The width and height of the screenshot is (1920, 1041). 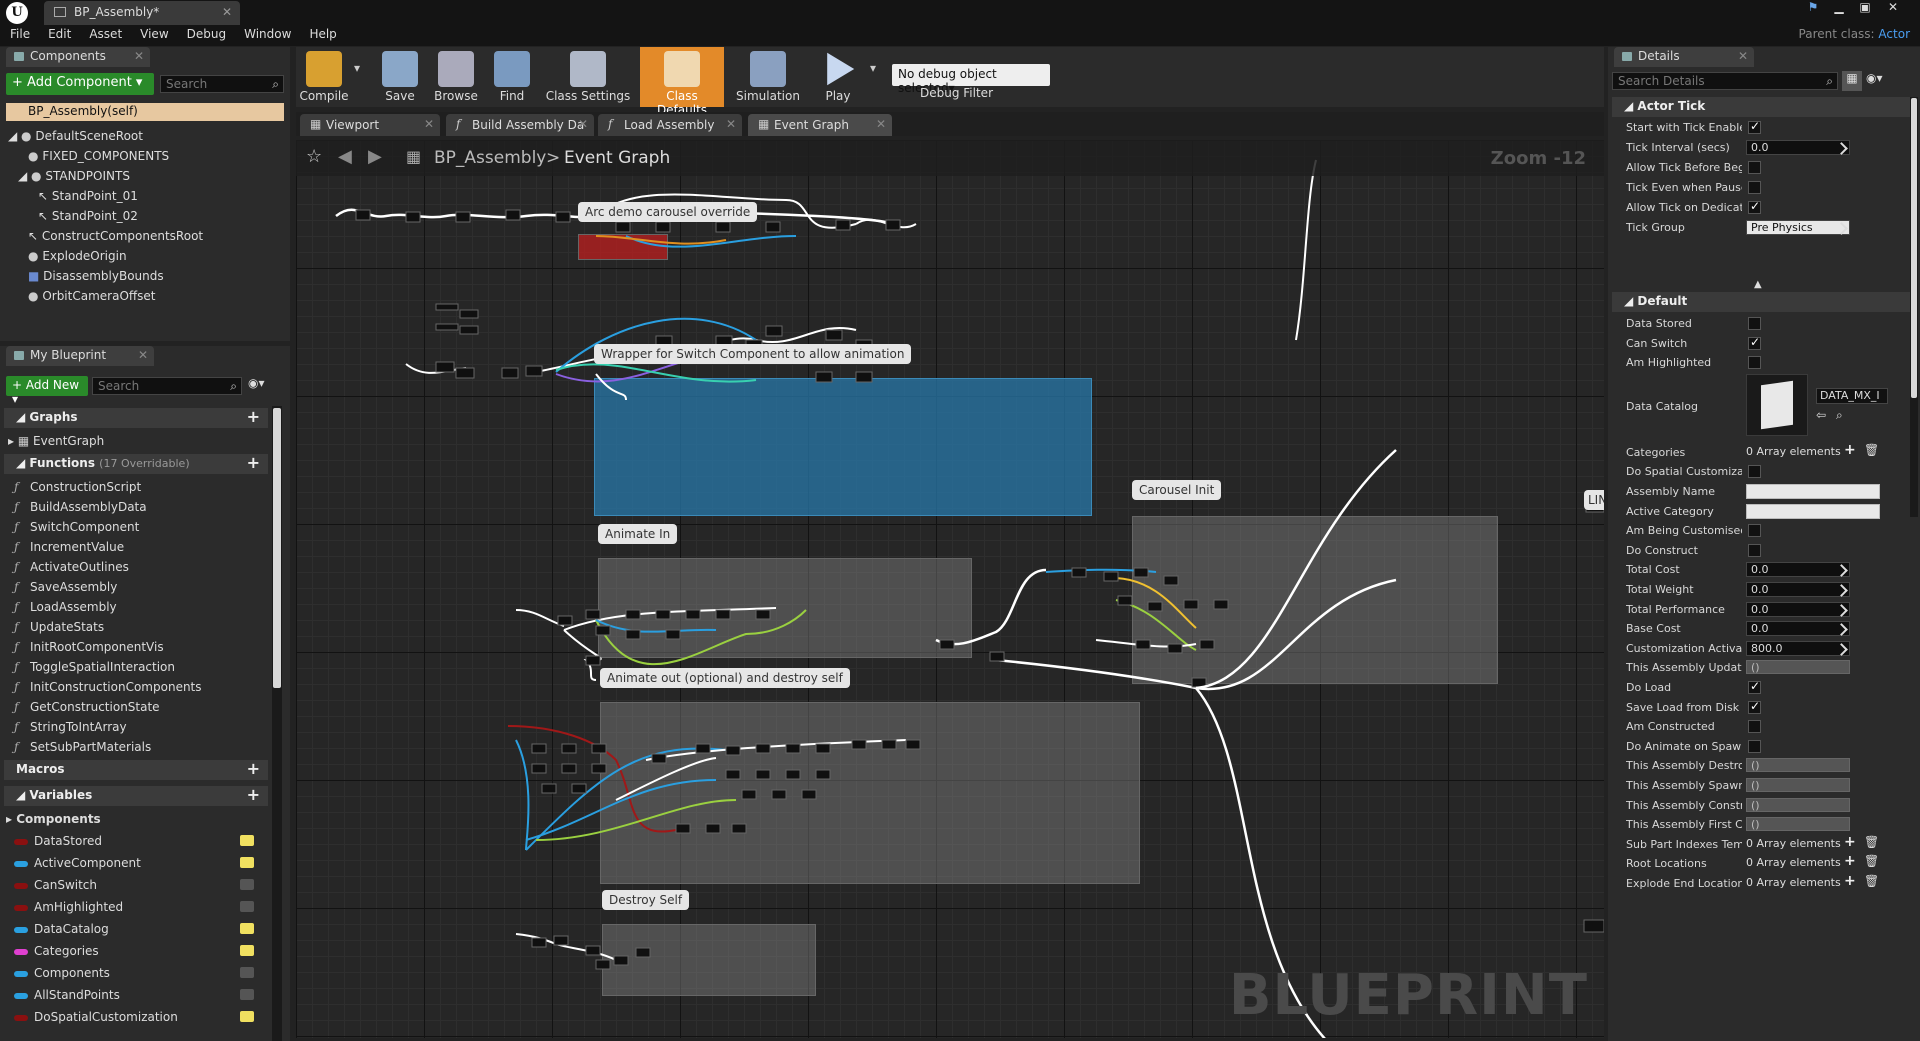 What do you see at coordinates (167, 386) in the screenshot?
I see `my-blueprint-search-input: Search ⌕` at bounding box center [167, 386].